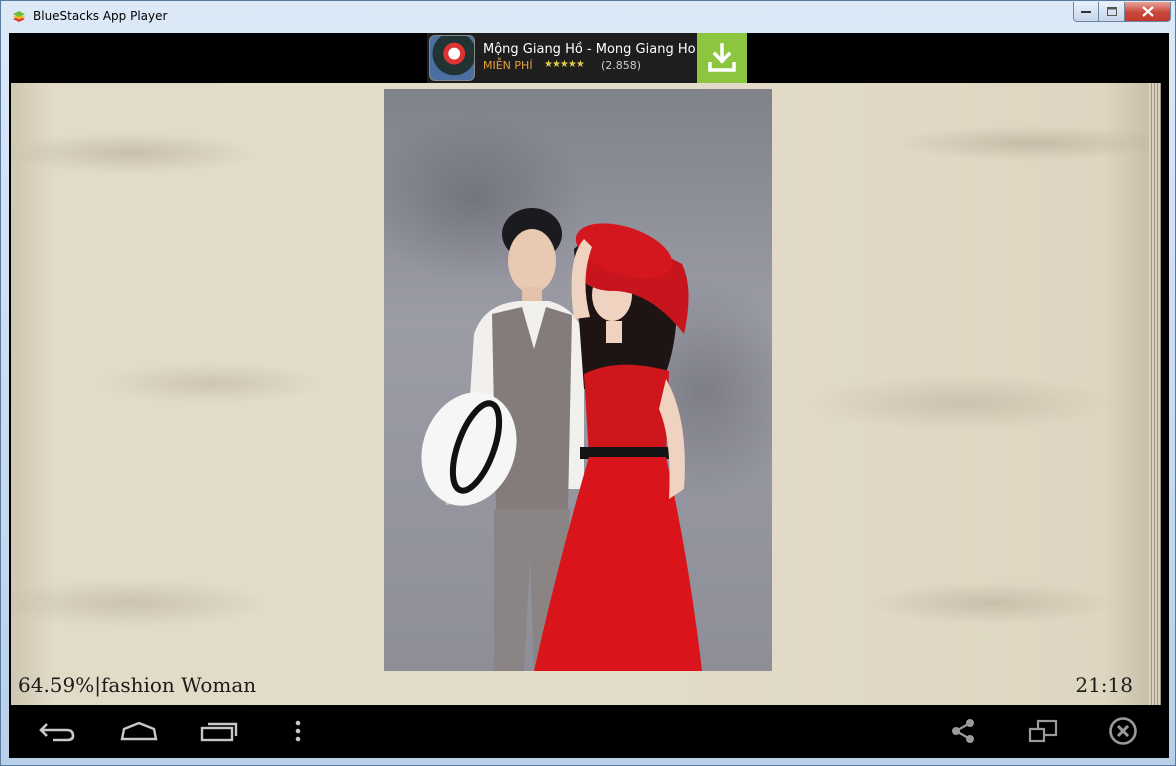  Describe the element at coordinates (561, 439) in the screenshot. I see `couple-photo` at that location.